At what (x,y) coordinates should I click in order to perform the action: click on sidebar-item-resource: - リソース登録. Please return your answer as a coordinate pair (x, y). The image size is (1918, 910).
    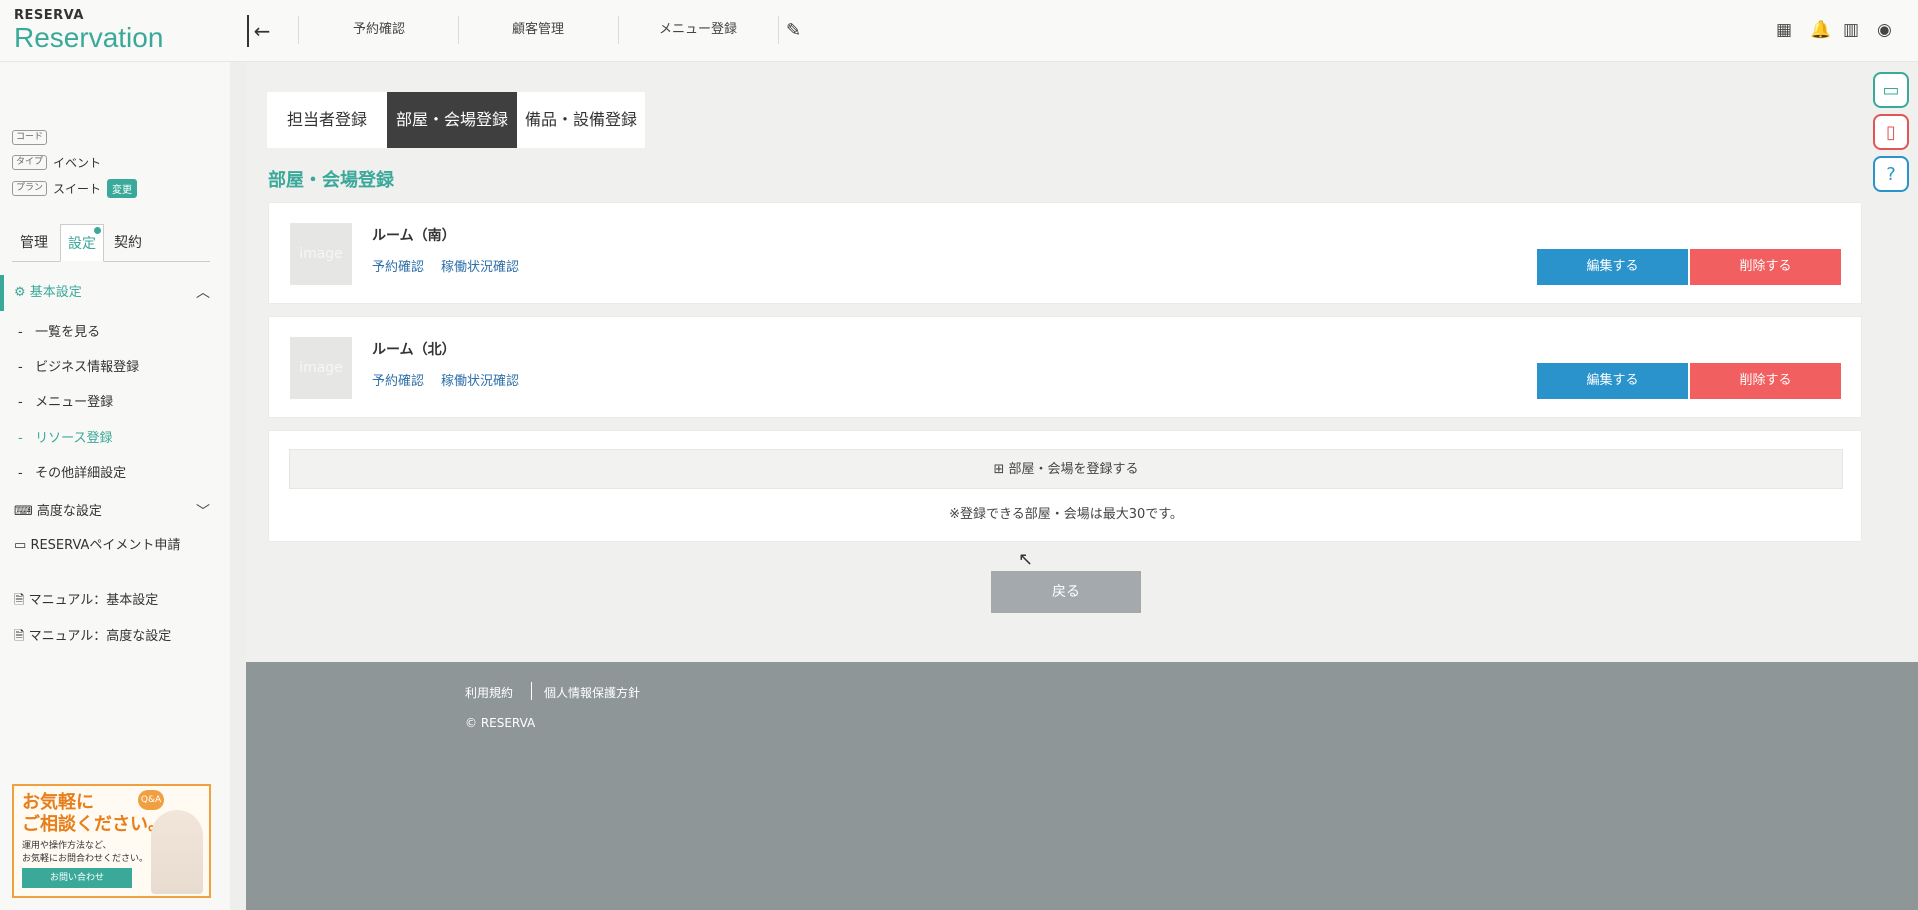
    Looking at the image, I should click on (65, 436).